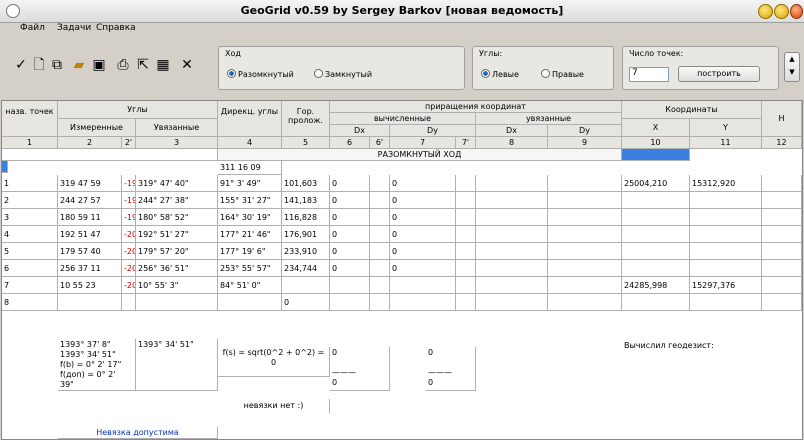 This screenshot has height=440, width=804. I want to click on cell-x: 25004,210, so click(656, 183).